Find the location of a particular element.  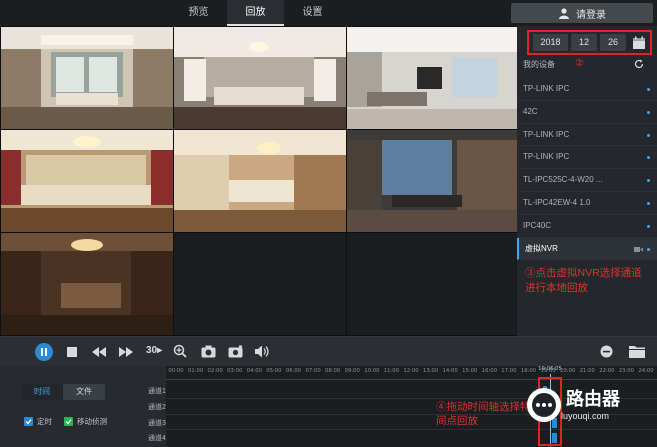

checkbox-motion: 移动侦测 is located at coordinates (85, 421).